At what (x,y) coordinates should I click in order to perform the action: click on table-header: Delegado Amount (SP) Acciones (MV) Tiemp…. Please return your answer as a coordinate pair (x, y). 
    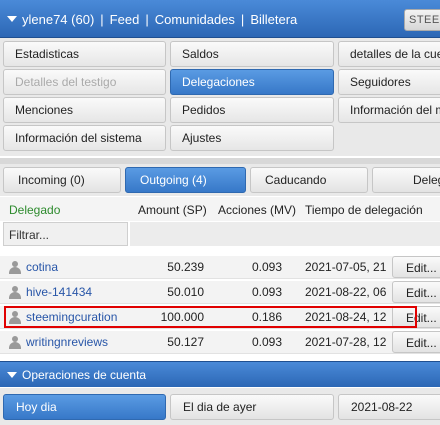
    Looking at the image, I should click on (220, 209).